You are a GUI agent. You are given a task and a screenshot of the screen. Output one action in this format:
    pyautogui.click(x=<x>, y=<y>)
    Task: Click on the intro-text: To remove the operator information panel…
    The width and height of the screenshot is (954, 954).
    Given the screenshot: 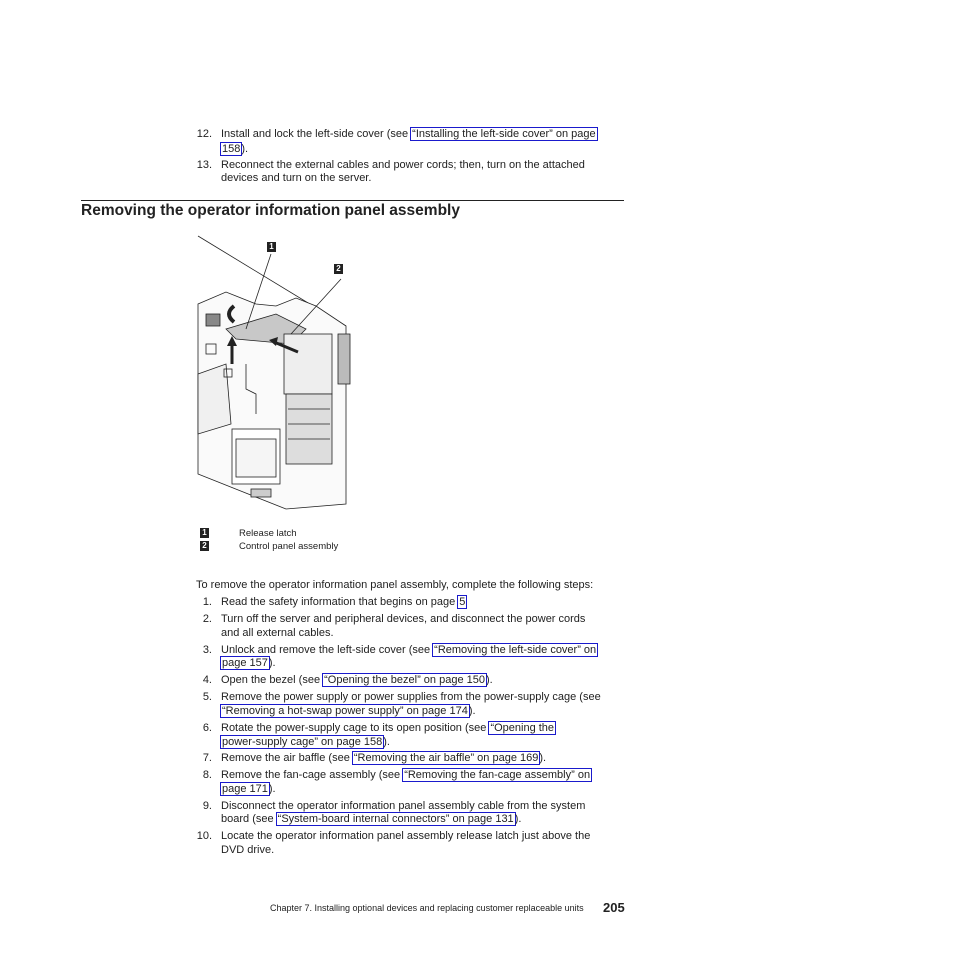 What is the action you would take?
    pyautogui.click(x=395, y=585)
    